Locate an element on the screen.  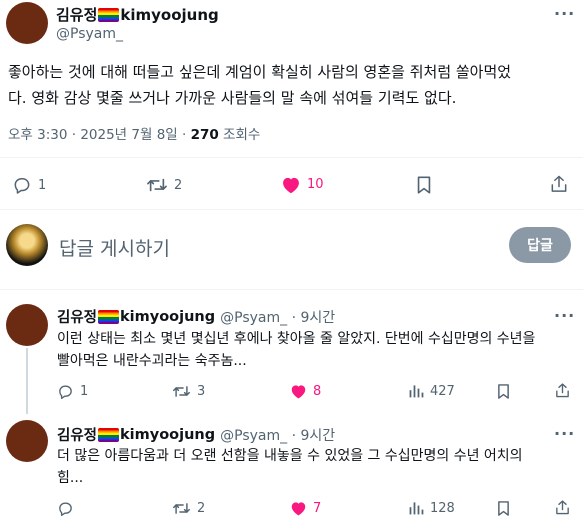
like-button: 7 is located at coordinates (305, 508).